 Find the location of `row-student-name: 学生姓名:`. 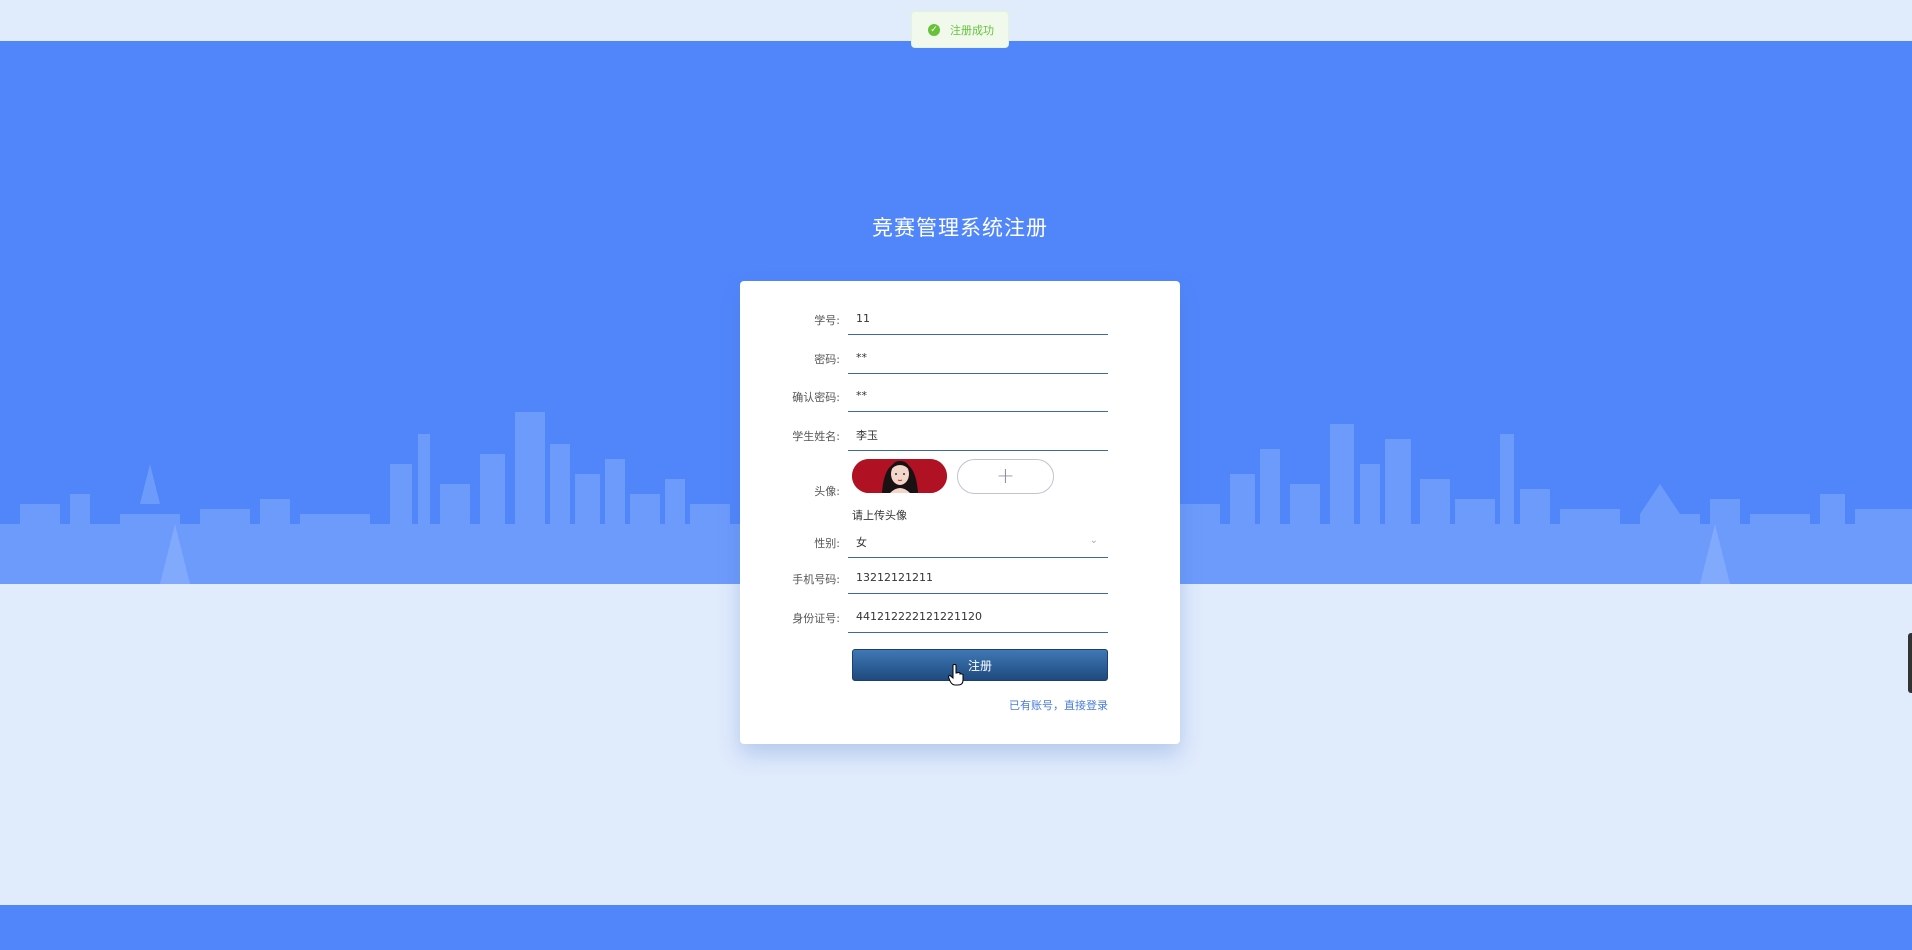

row-student-name: 学生姓名: is located at coordinates (960, 435).